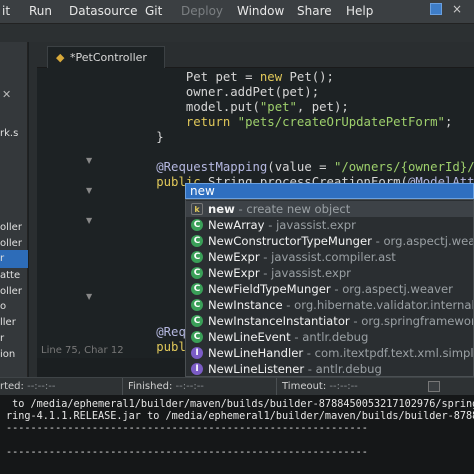 The width and height of the screenshot is (474, 474). I want to click on code-line: owner.addPet(pet);, so click(208, 92).